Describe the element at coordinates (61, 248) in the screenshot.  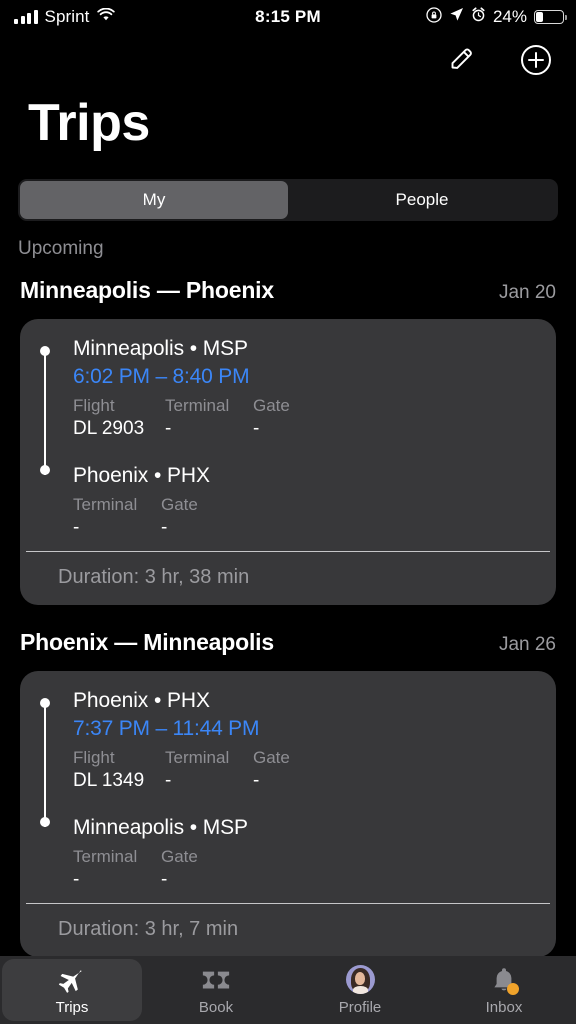
I see `section-label-upcoming: Upcoming` at that location.